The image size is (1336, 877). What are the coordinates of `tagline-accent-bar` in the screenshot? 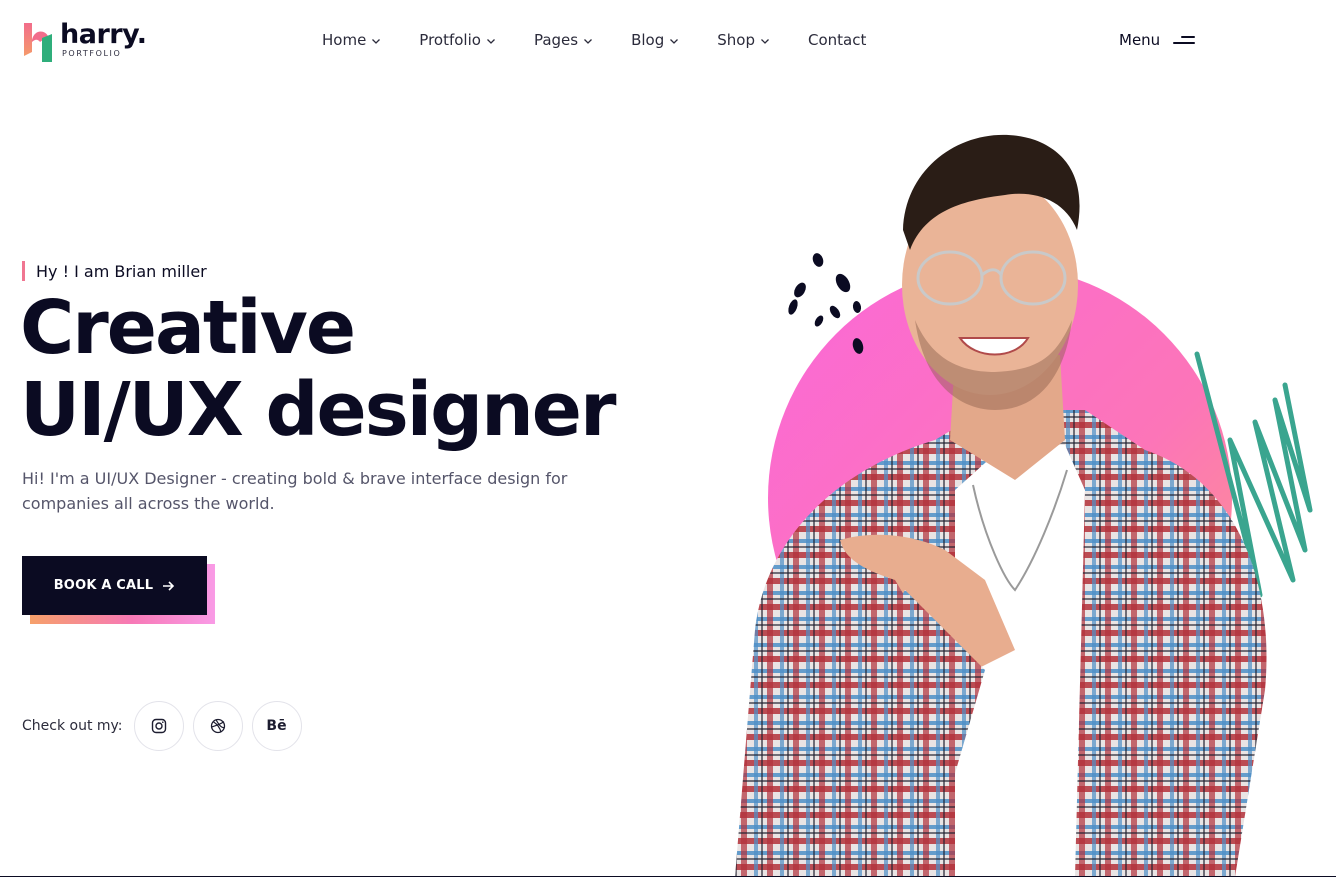 It's located at (23, 271).